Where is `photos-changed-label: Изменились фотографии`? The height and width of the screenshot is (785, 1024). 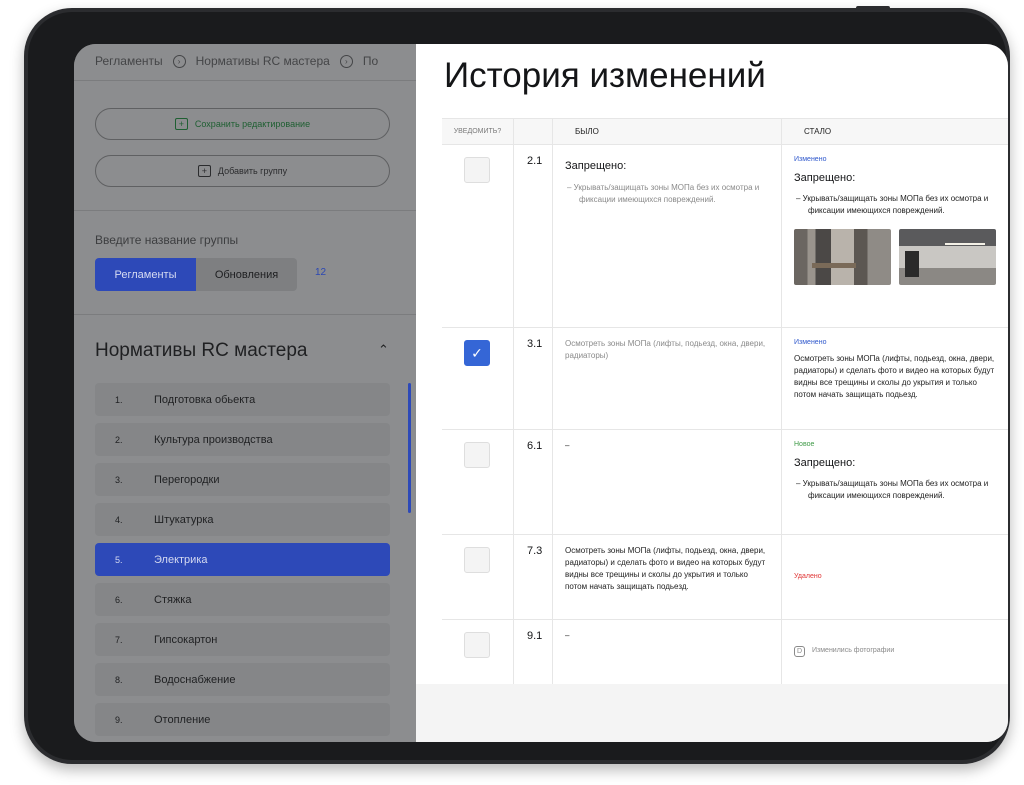 photos-changed-label: Изменились фотографии is located at coordinates (853, 651).